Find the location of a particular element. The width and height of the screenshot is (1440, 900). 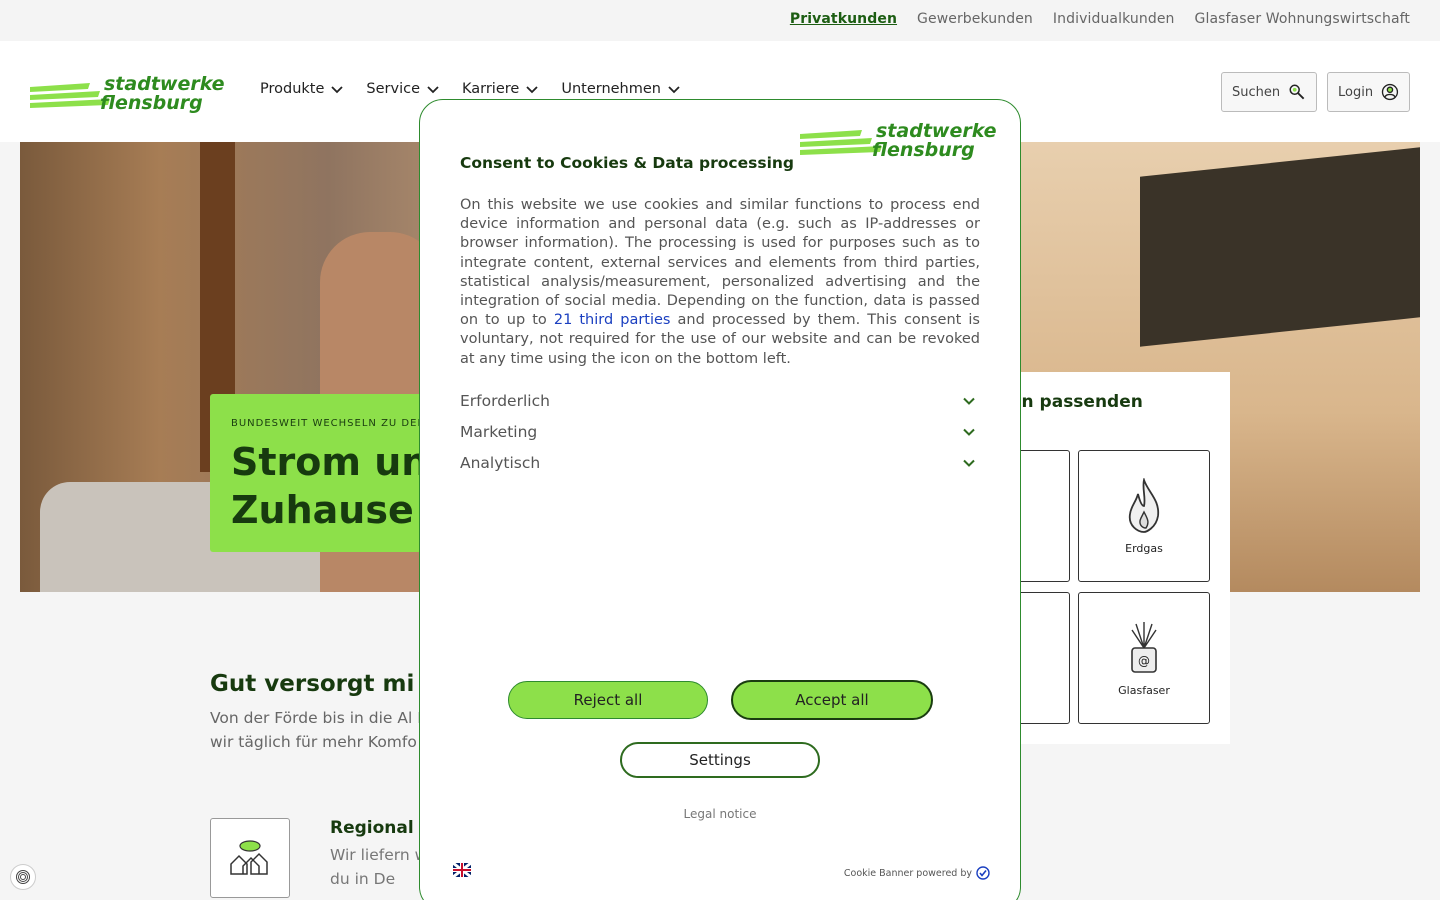

category-marketing: Marketing is located at coordinates (718, 432).